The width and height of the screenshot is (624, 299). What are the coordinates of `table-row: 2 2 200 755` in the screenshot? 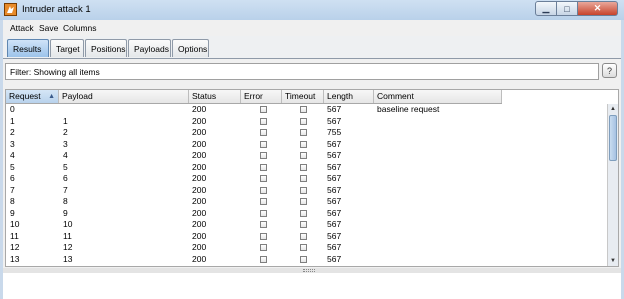 It's located at (254, 133).